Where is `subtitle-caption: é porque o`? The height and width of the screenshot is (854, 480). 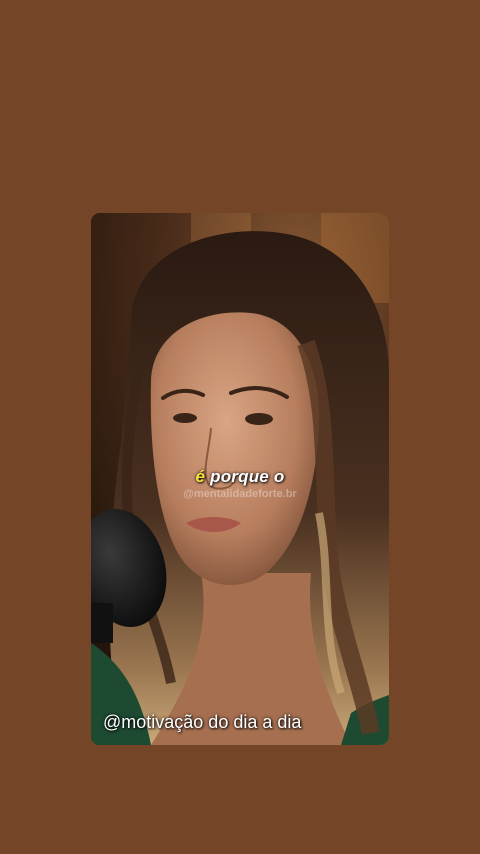 subtitle-caption: é porque o is located at coordinates (240, 477).